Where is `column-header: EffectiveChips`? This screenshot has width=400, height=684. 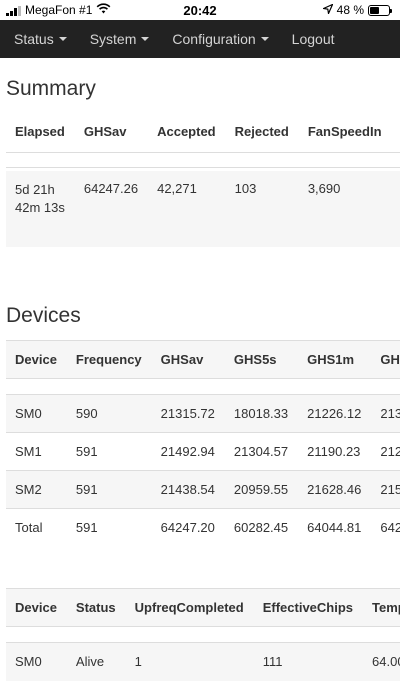 column-header: EffectiveChips is located at coordinates (308, 607).